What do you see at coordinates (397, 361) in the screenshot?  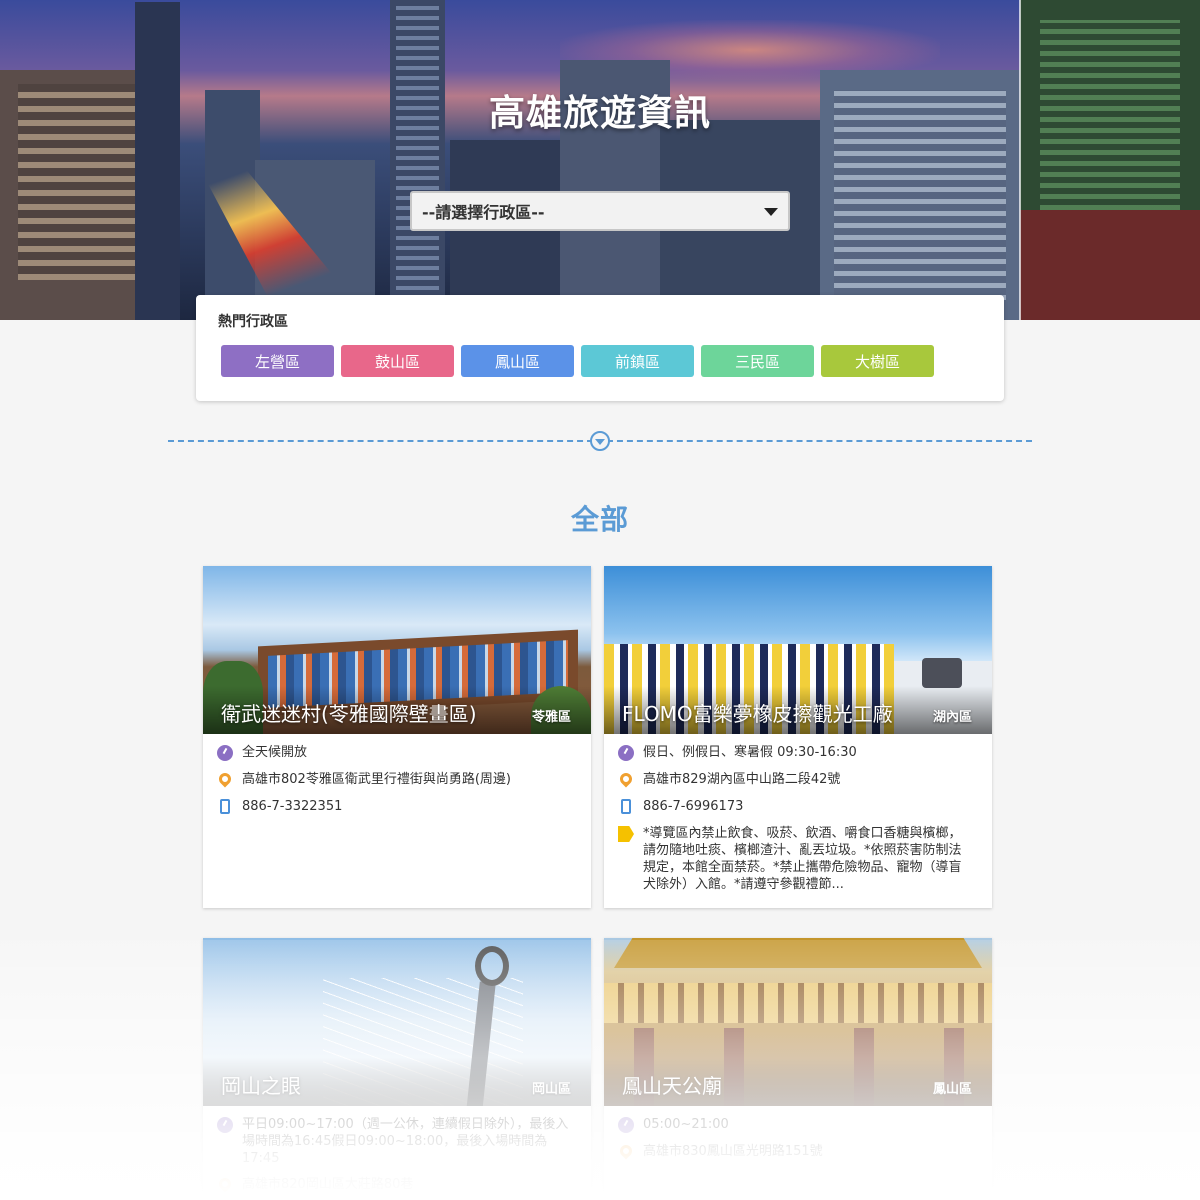 I see `district-button-gushan: 鼓山區` at bounding box center [397, 361].